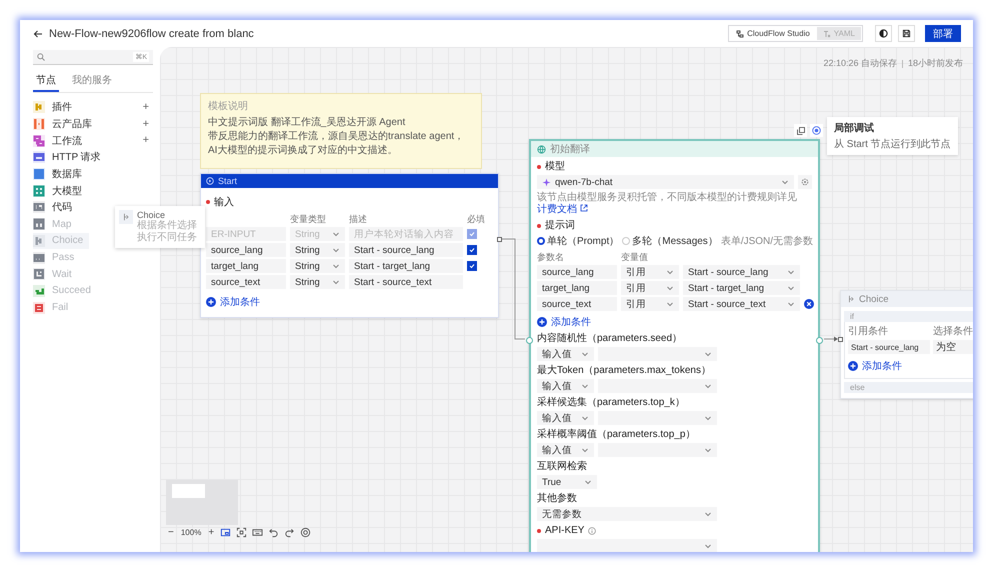  Describe the element at coordinates (541, 149) in the screenshot. I see `globe-icon` at that location.